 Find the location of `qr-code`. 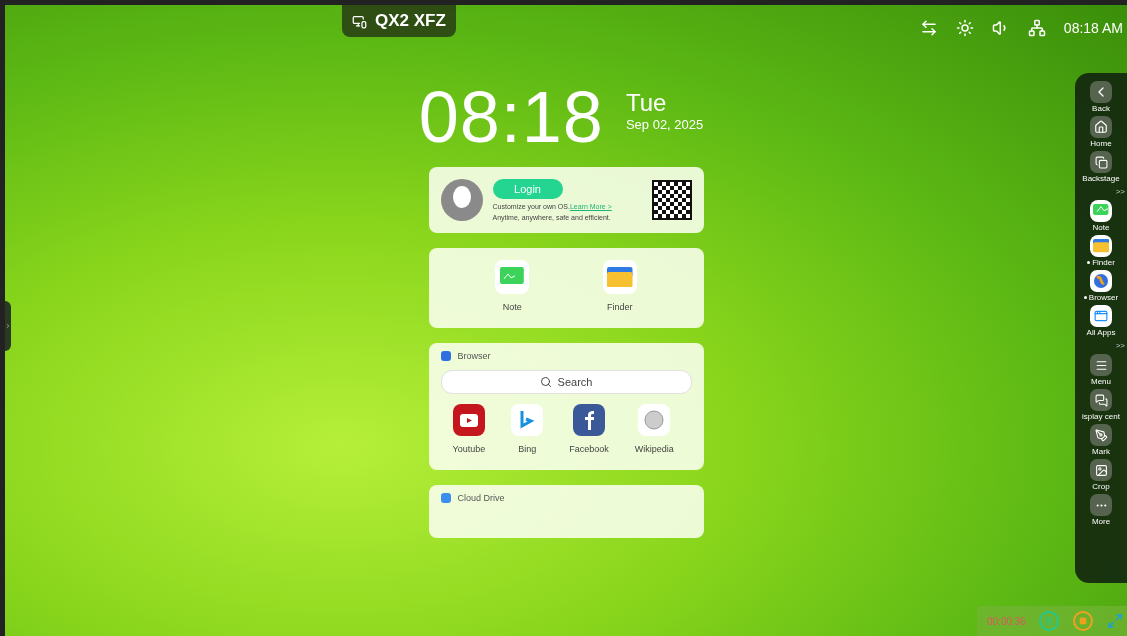

qr-code is located at coordinates (671, 200).